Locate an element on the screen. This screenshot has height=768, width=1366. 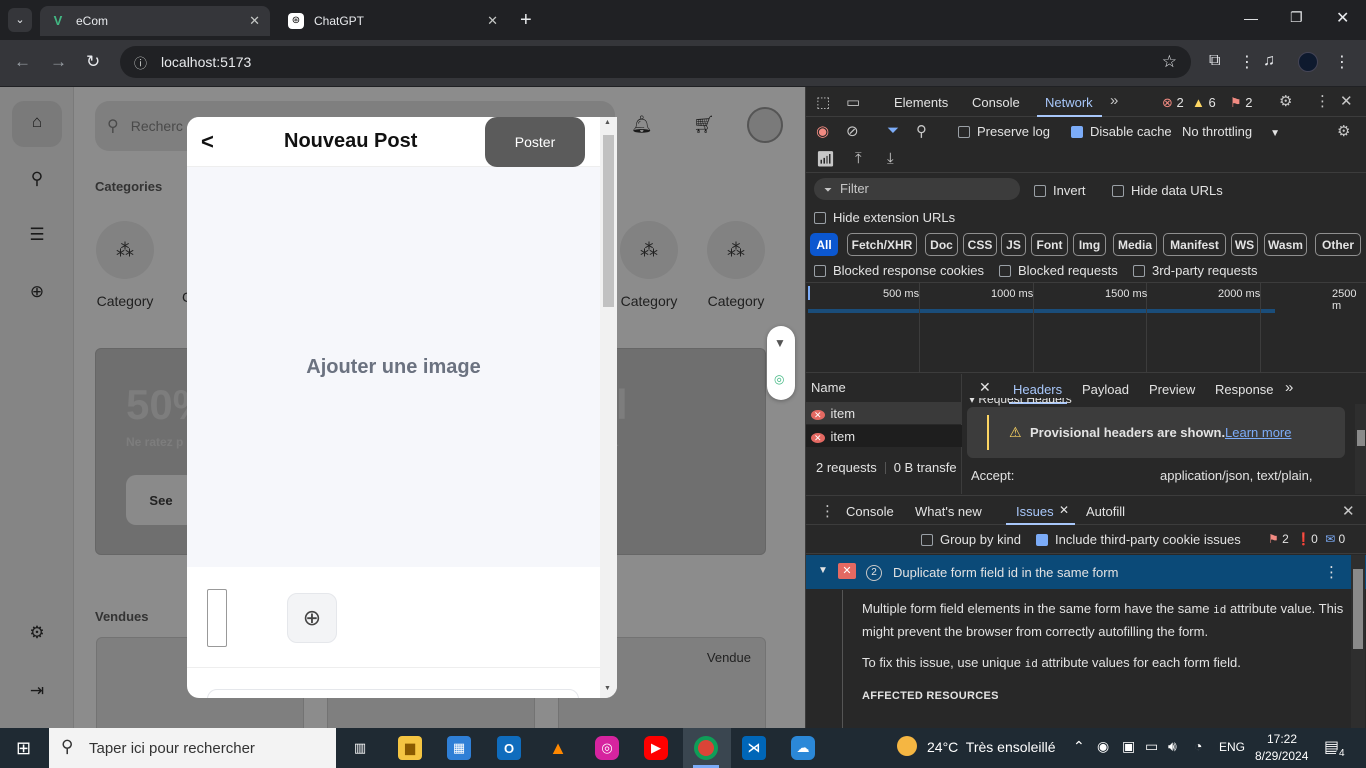
warning-count-badge: ▲ 6 is located at coordinates (1204, 102).